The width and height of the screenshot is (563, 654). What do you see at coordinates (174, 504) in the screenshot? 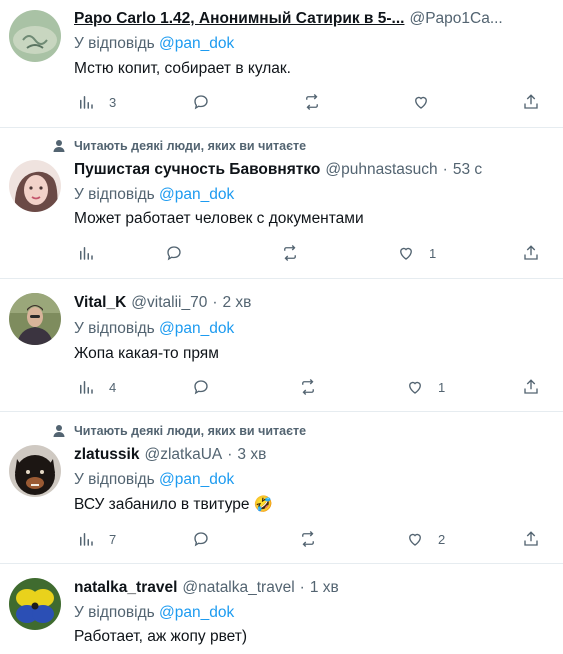
I see `tweet-text: ВСУ забанило в твитуре 🤣` at bounding box center [174, 504].